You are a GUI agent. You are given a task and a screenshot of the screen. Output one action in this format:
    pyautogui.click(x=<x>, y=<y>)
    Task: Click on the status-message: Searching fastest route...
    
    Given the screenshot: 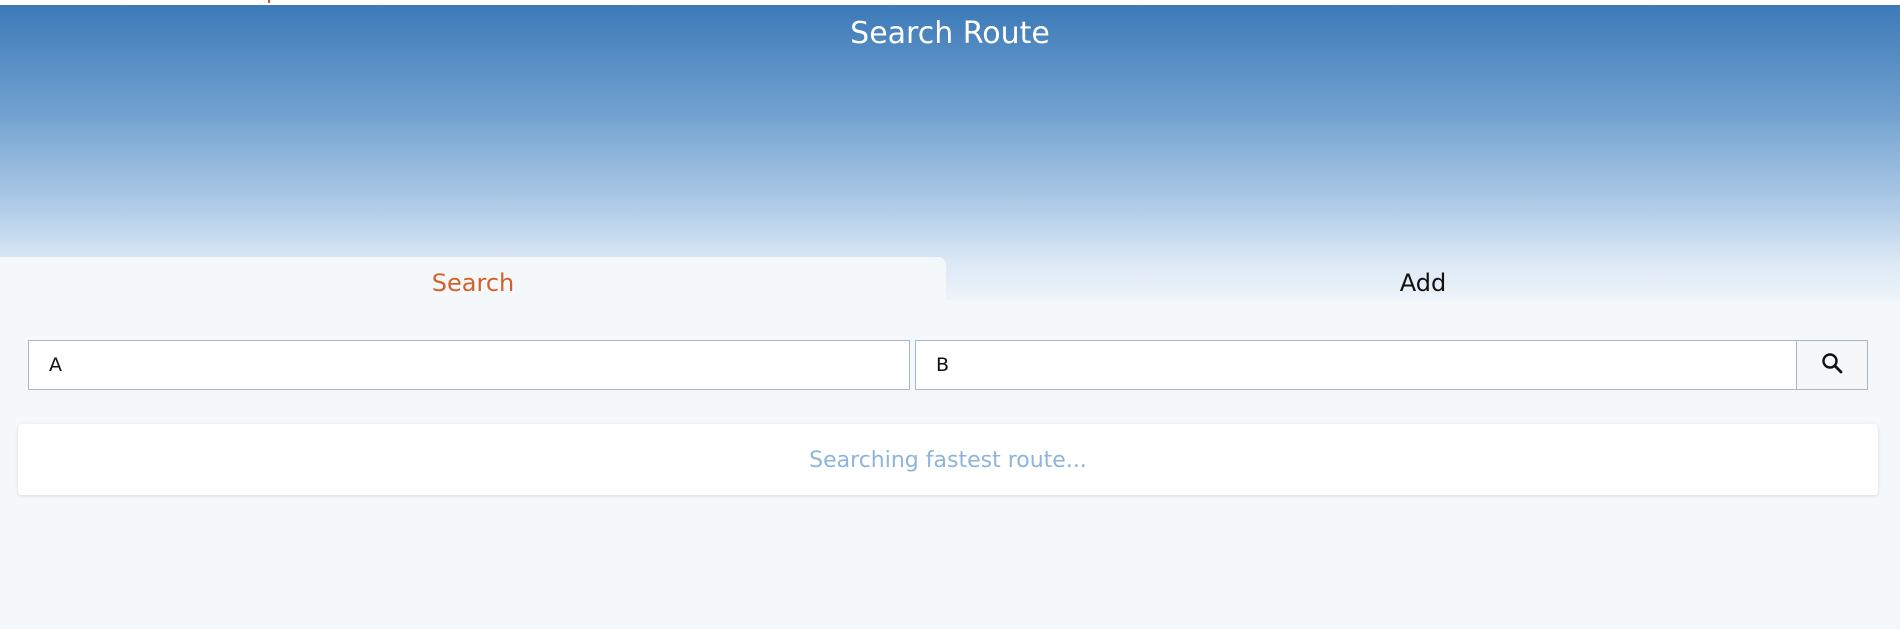 What is the action you would take?
    pyautogui.click(x=948, y=459)
    